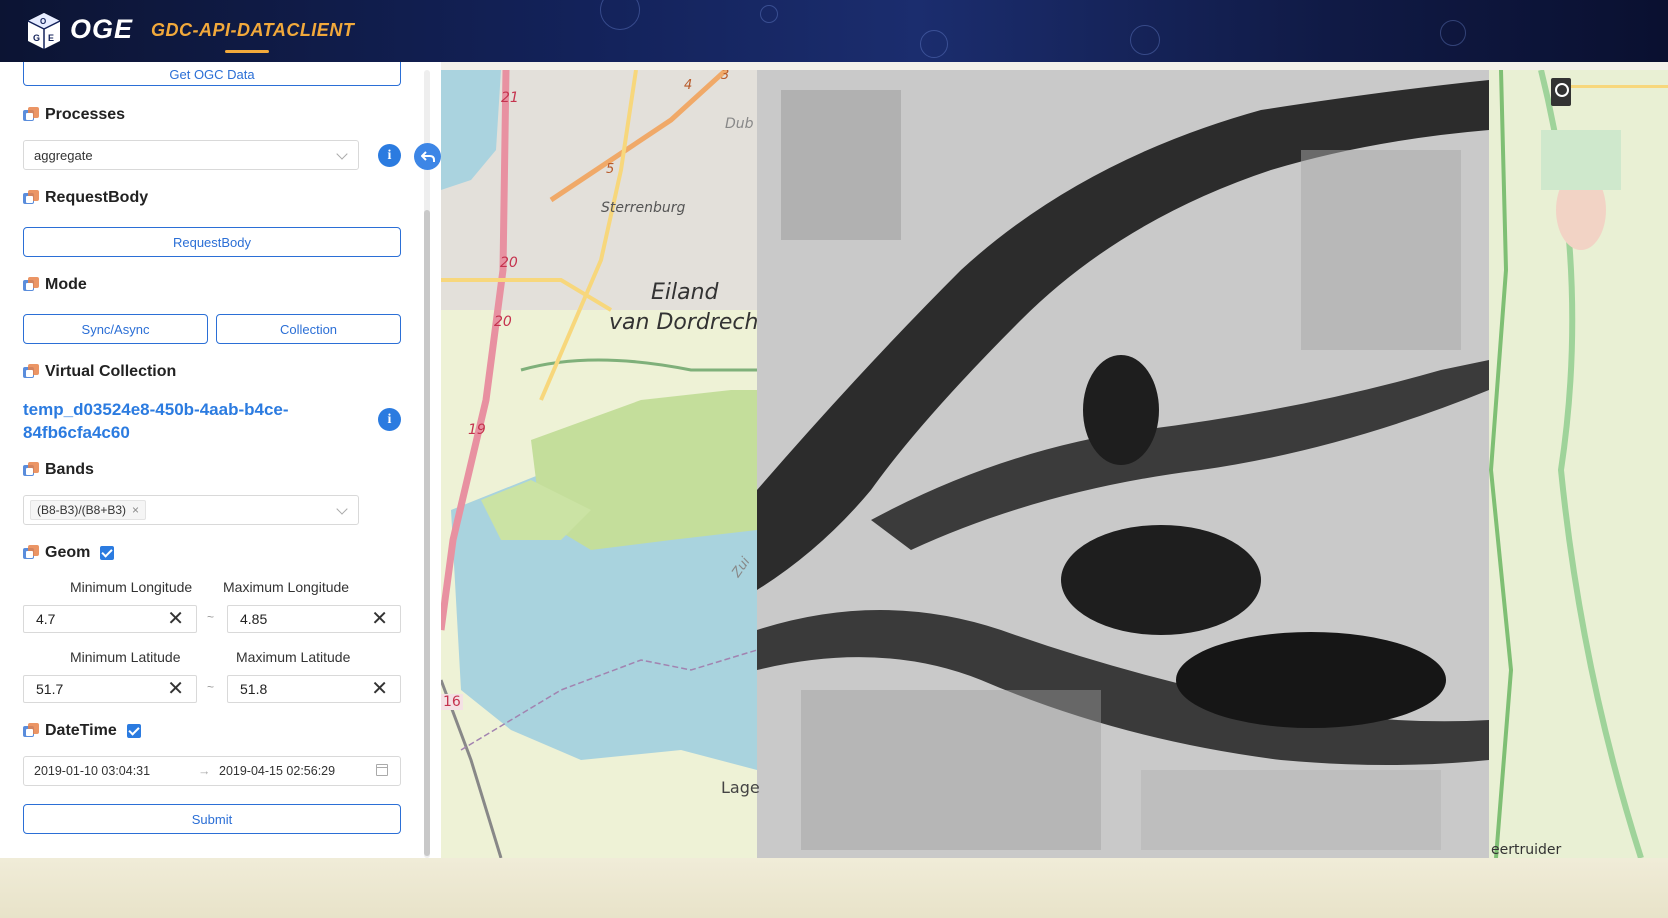 The height and width of the screenshot is (918, 1668). What do you see at coordinates (834, 888) in the screenshot?
I see `page-bottom-strip` at bounding box center [834, 888].